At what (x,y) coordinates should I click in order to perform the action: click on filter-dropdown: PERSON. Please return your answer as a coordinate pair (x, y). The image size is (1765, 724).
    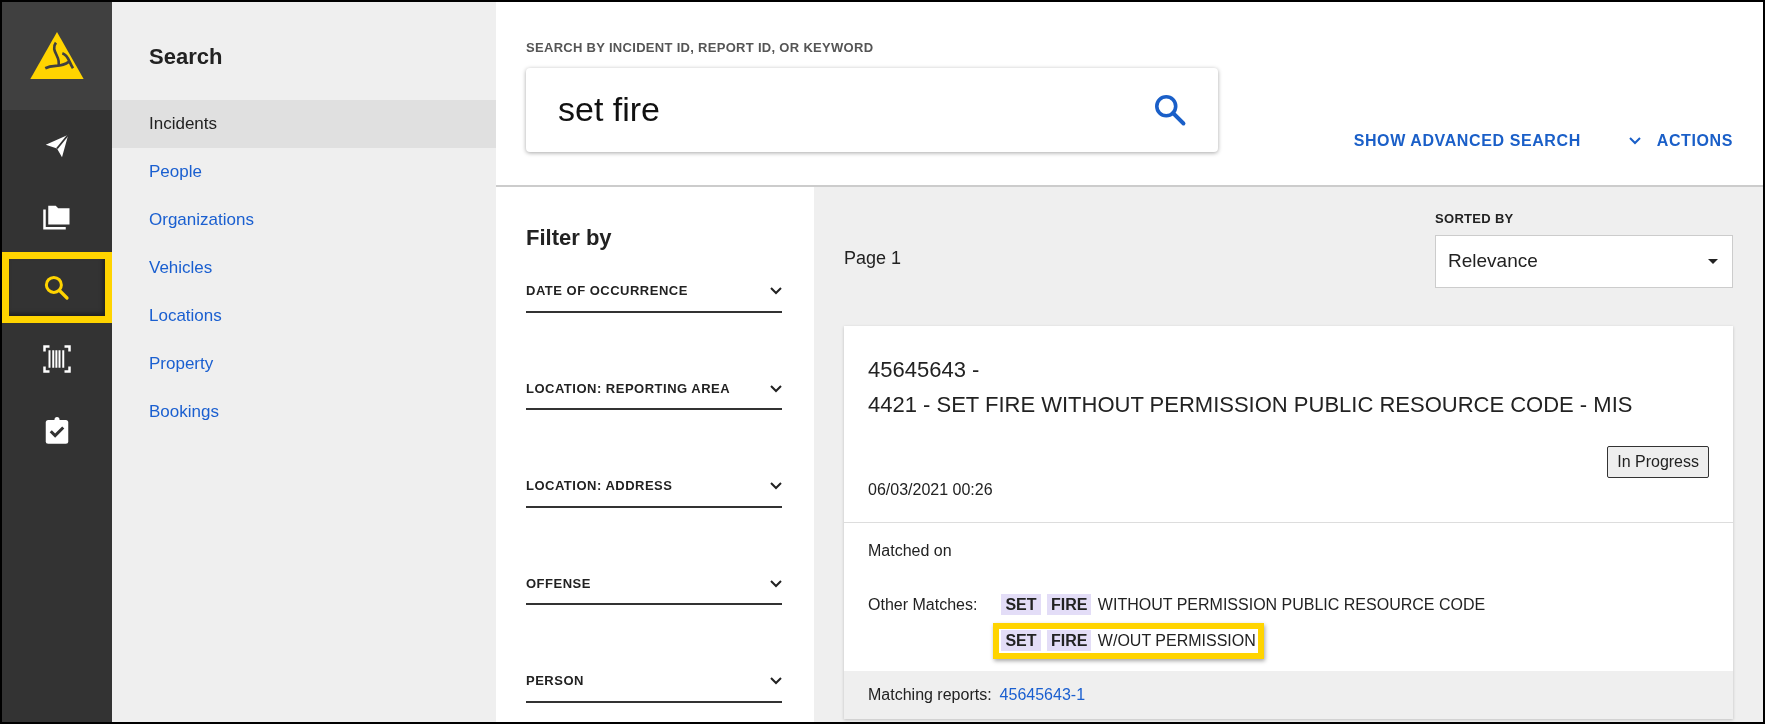
    Looking at the image, I should click on (654, 687).